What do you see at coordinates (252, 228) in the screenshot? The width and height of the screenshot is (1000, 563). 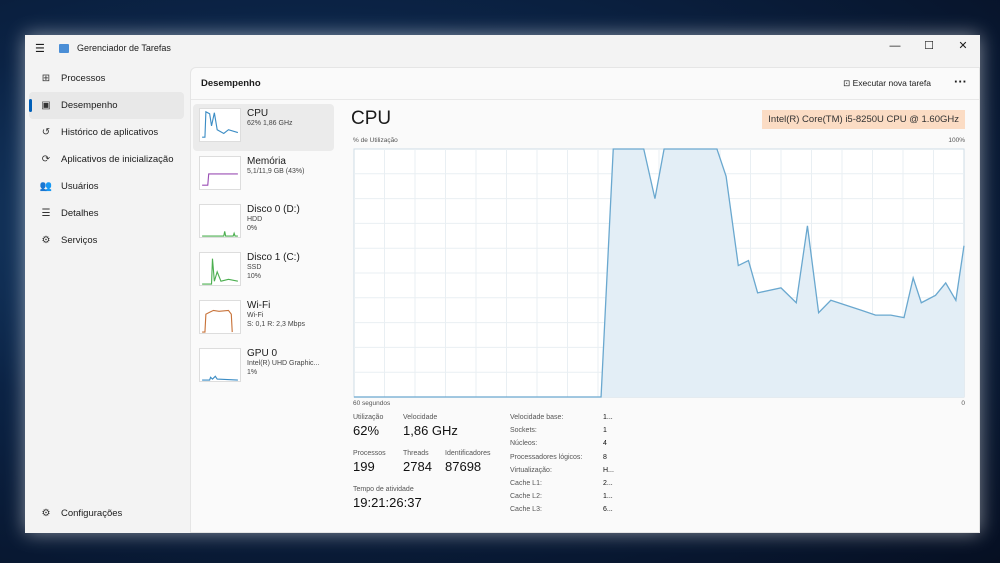 I see `device-sub2: 0%` at bounding box center [252, 228].